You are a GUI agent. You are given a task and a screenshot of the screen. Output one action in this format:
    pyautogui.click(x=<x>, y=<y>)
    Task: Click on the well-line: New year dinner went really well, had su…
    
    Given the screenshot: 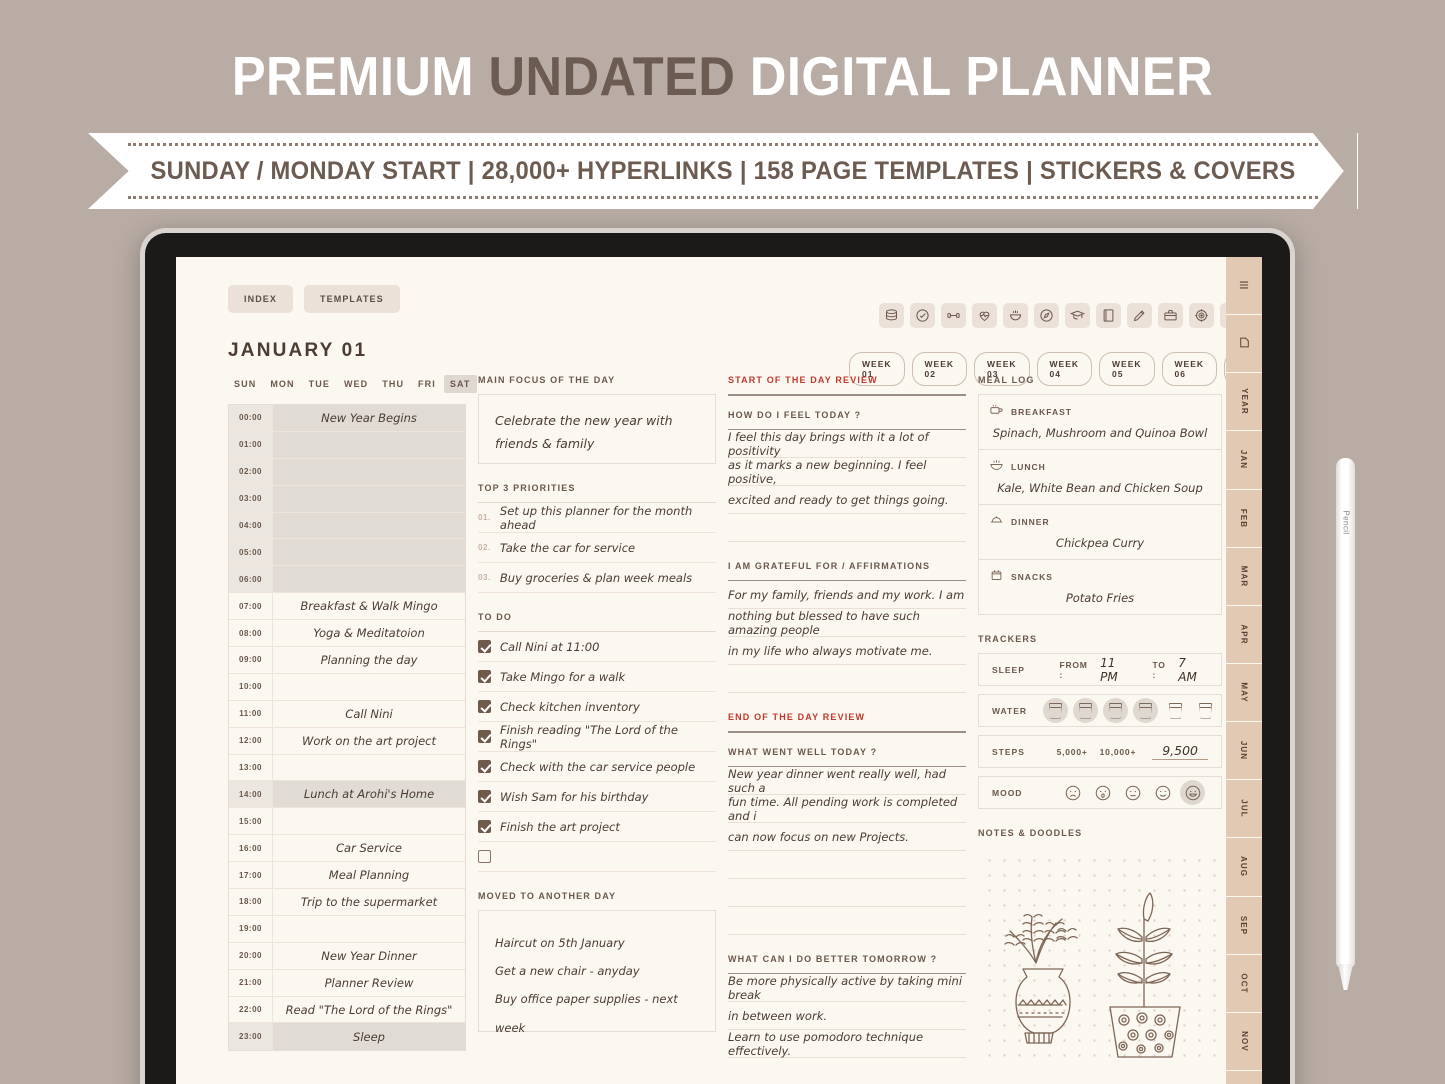 What is the action you would take?
    pyautogui.click(x=847, y=781)
    